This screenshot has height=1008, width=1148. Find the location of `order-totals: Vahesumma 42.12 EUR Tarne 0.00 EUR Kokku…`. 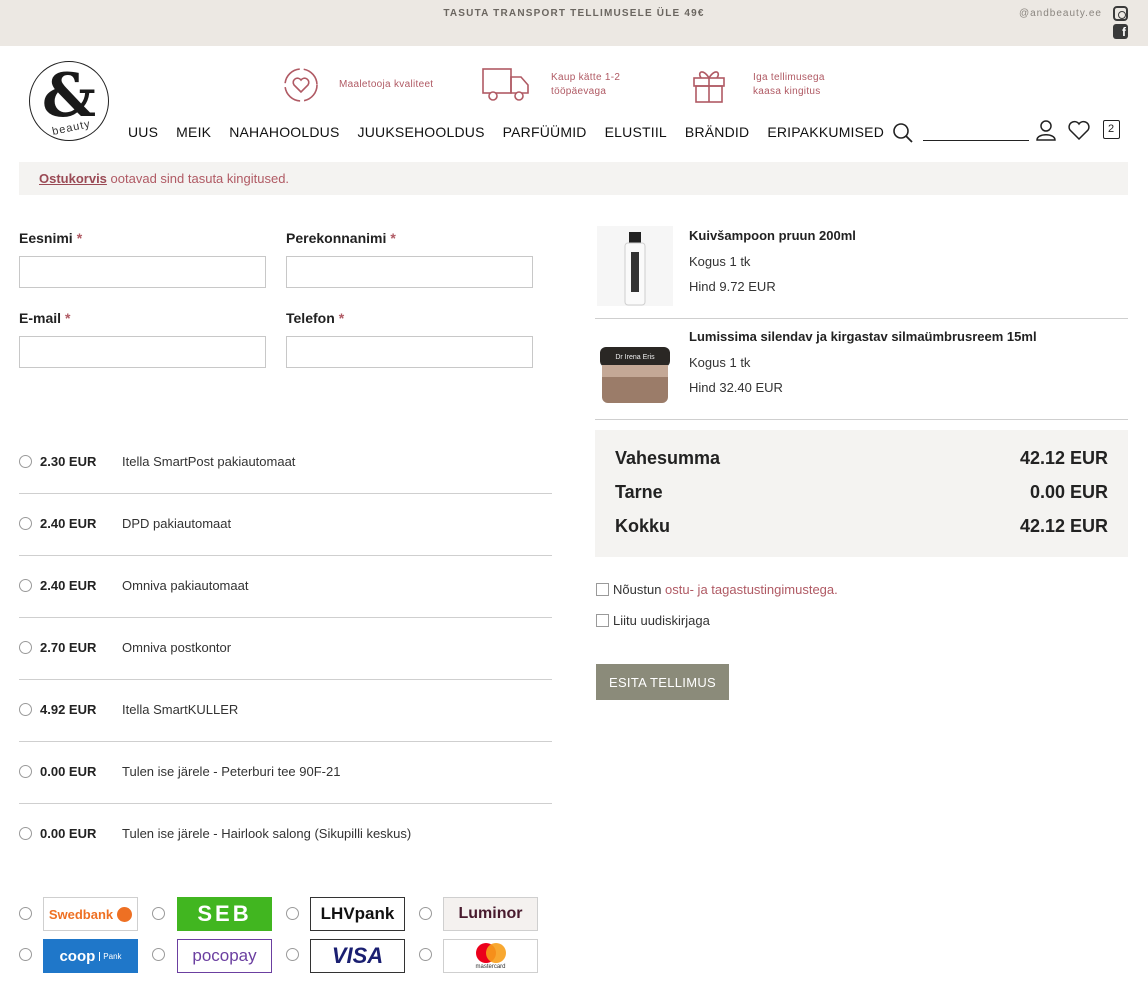

order-totals: Vahesumma 42.12 EUR Tarne 0.00 EUR Kokku… is located at coordinates (861, 493).